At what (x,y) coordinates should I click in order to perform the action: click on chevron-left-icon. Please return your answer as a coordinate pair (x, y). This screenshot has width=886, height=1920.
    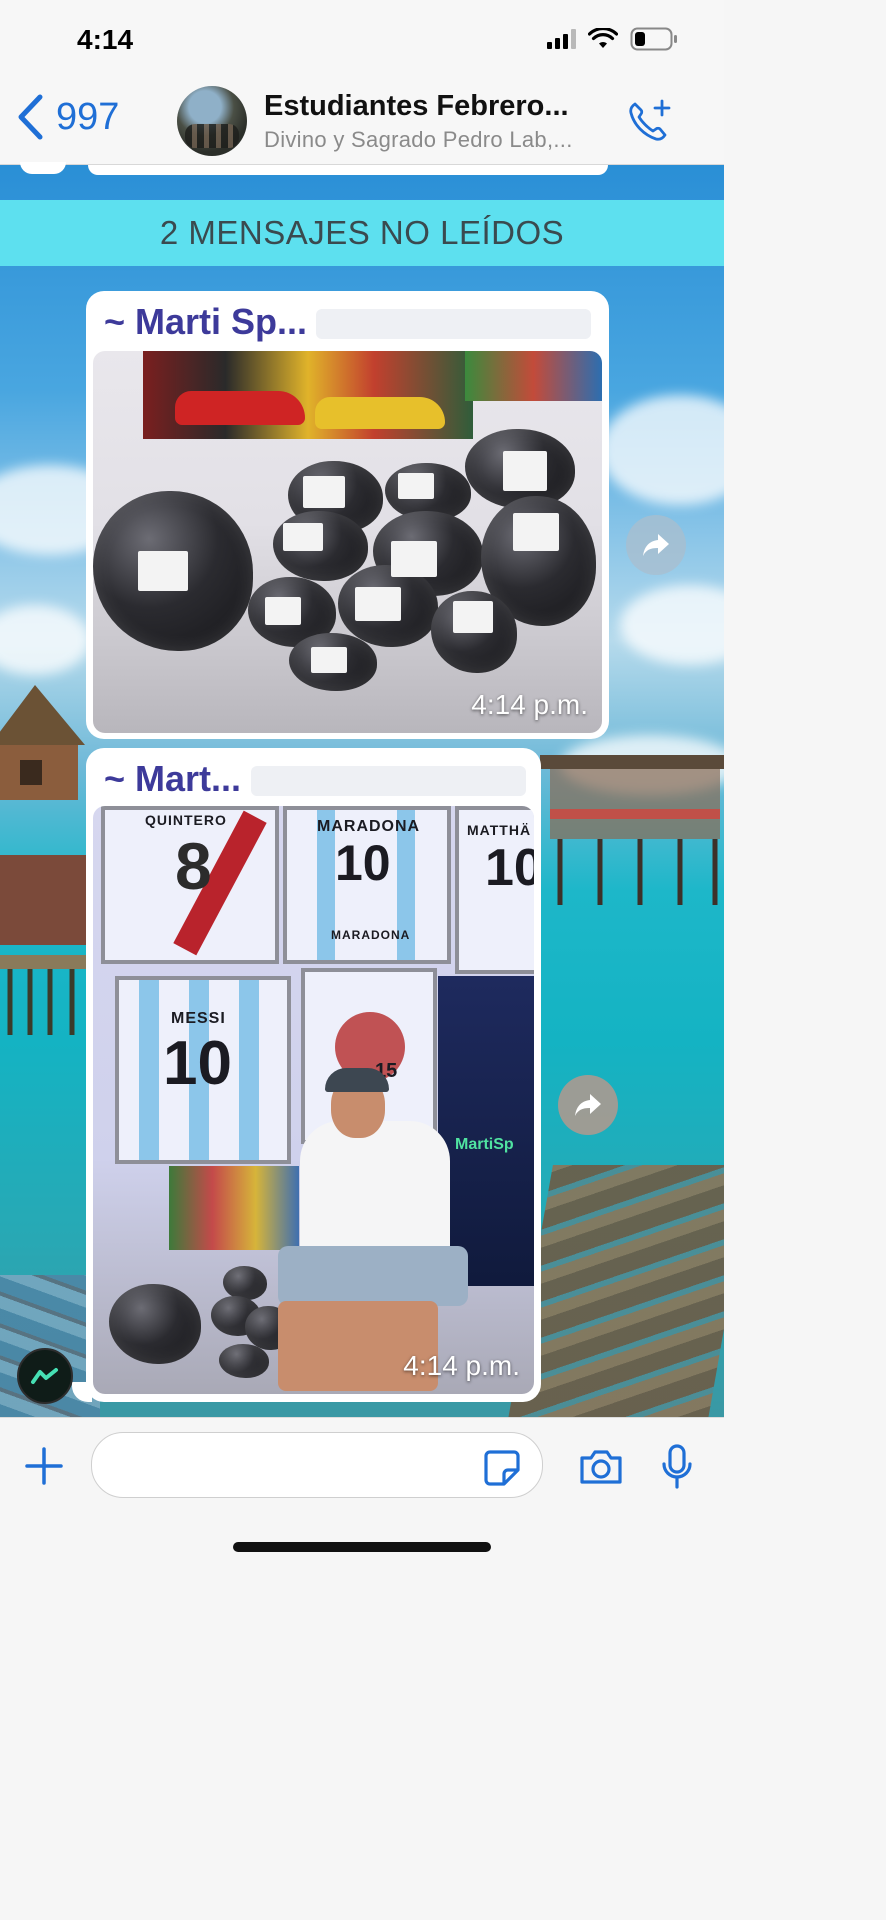
    Looking at the image, I should click on (30, 117).